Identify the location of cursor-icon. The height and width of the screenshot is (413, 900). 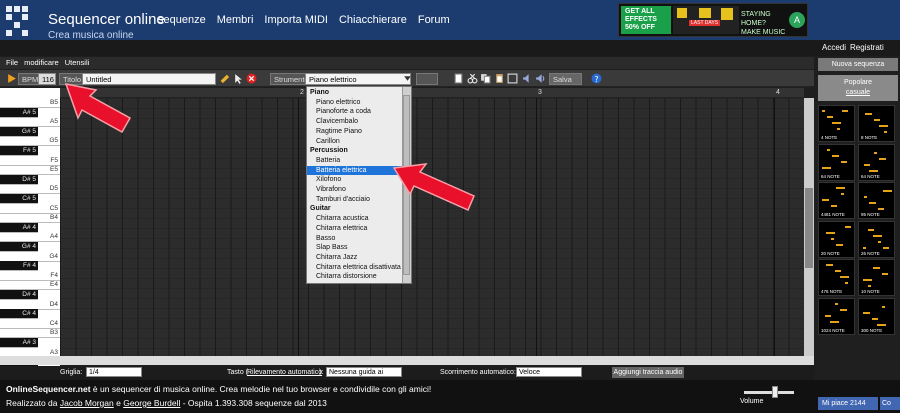
(238, 78).